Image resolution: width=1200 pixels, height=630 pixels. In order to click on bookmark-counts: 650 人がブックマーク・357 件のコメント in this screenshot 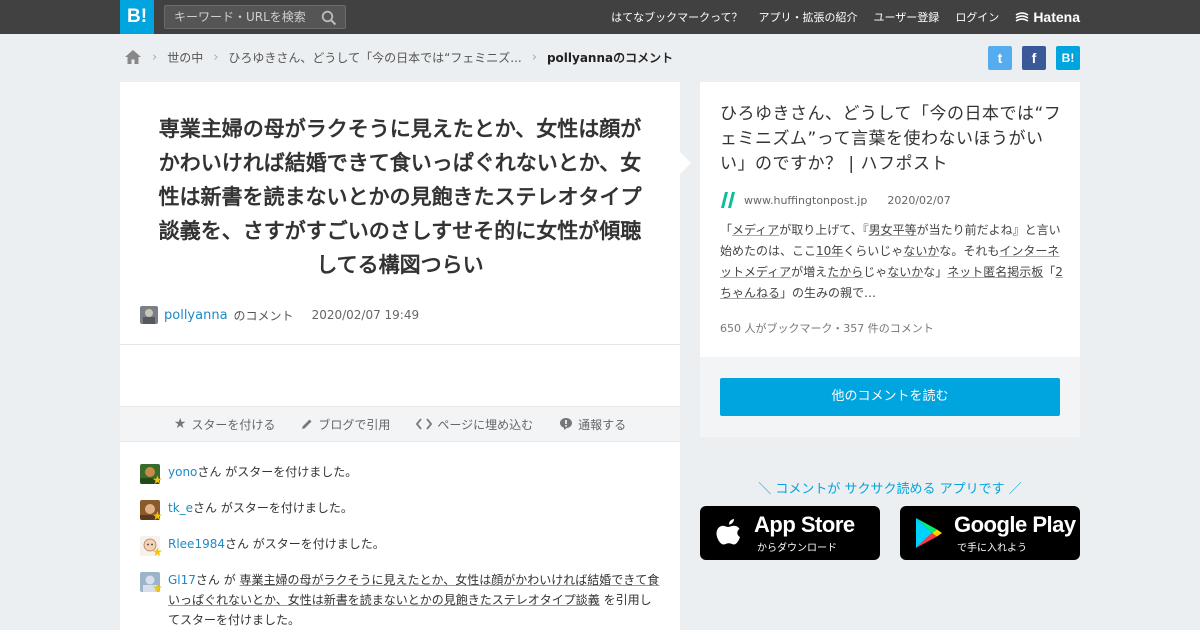, I will do `click(827, 328)`.